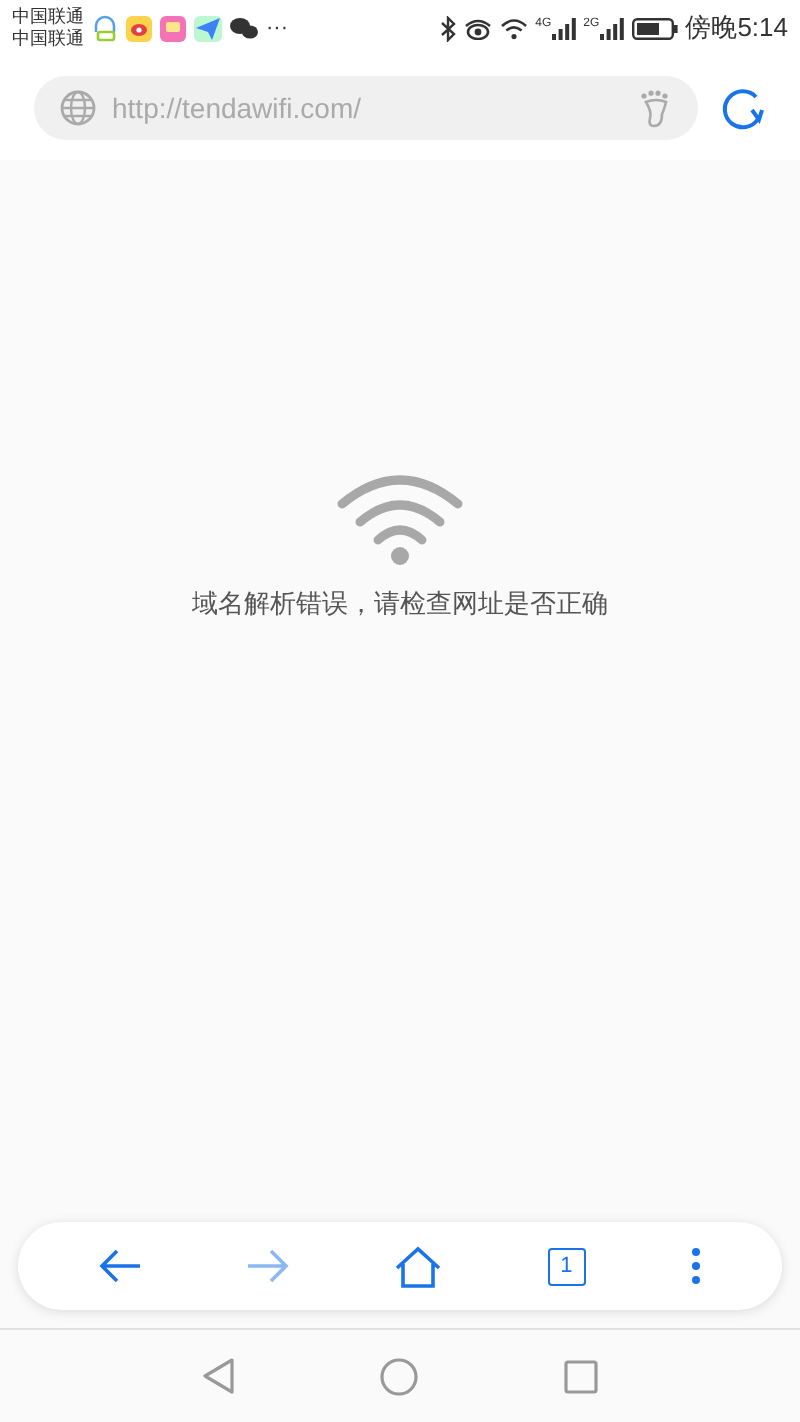 The image size is (800, 1422). Describe the element at coordinates (447, 28) in the screenshot. I see `bluetooth-icon` at that location.